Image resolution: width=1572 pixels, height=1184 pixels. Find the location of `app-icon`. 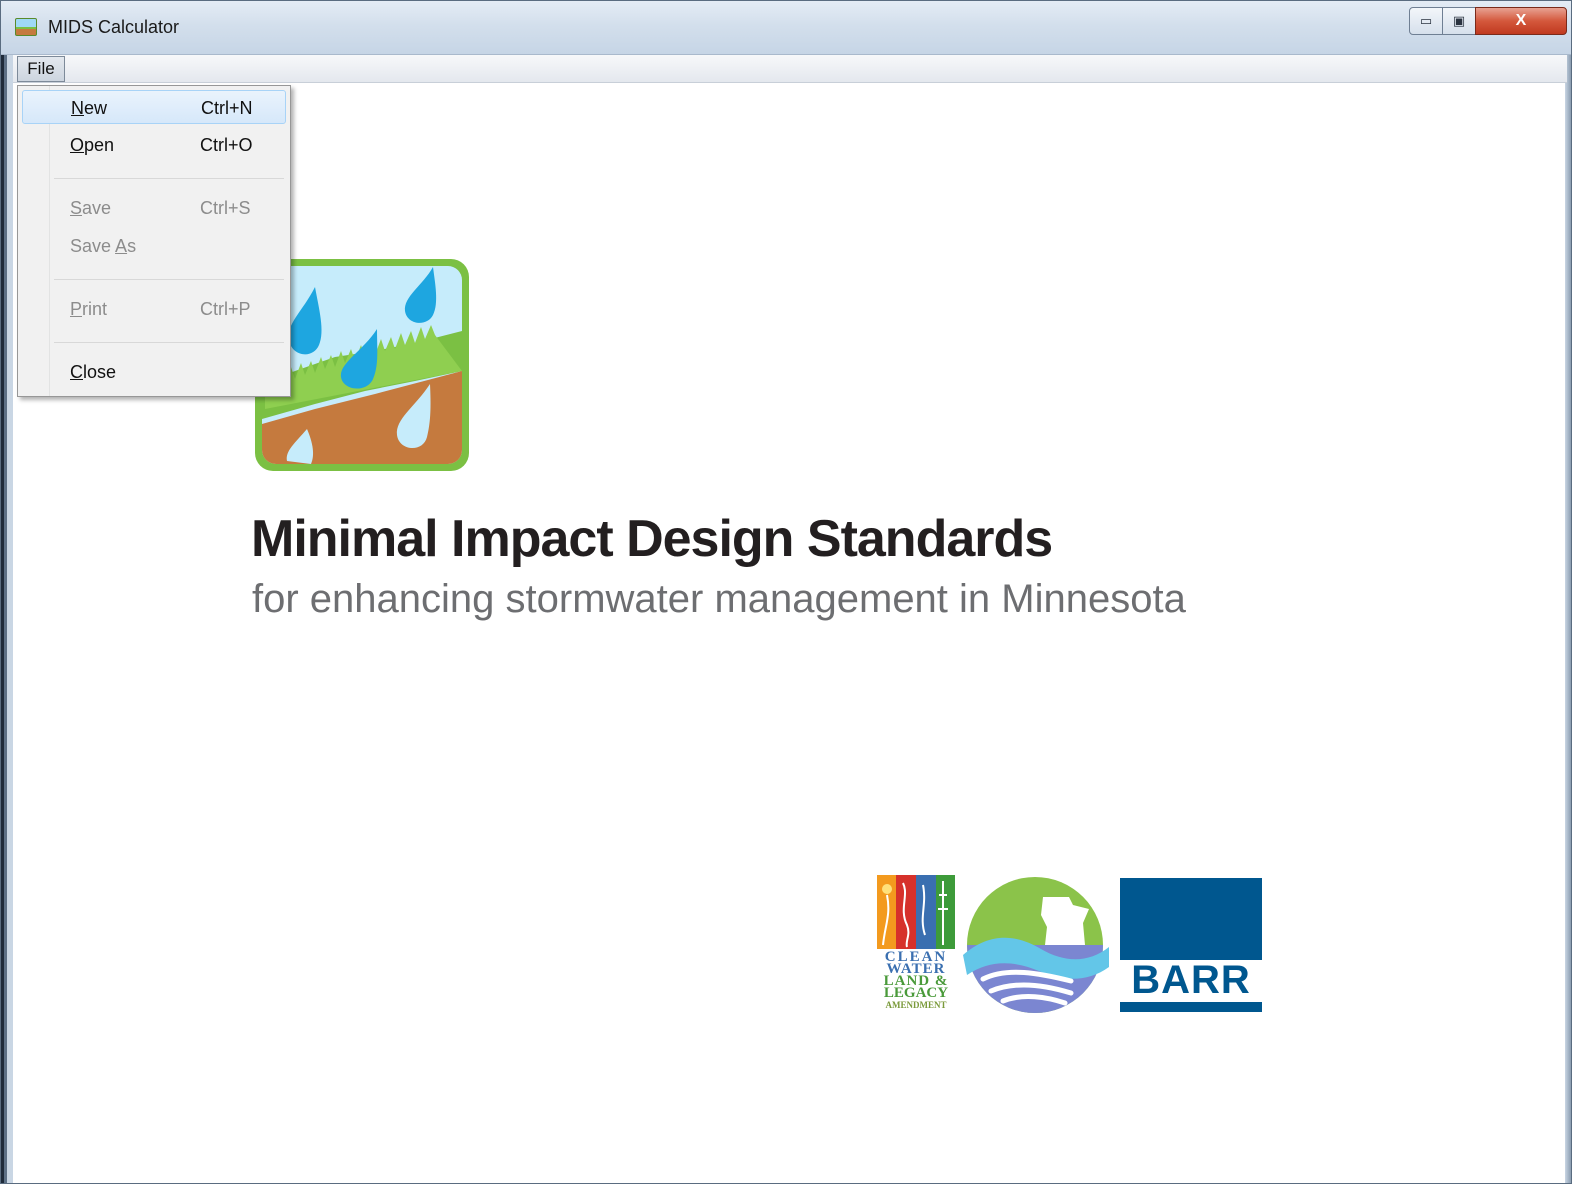

app-icon is located at coordinates (26, 27).